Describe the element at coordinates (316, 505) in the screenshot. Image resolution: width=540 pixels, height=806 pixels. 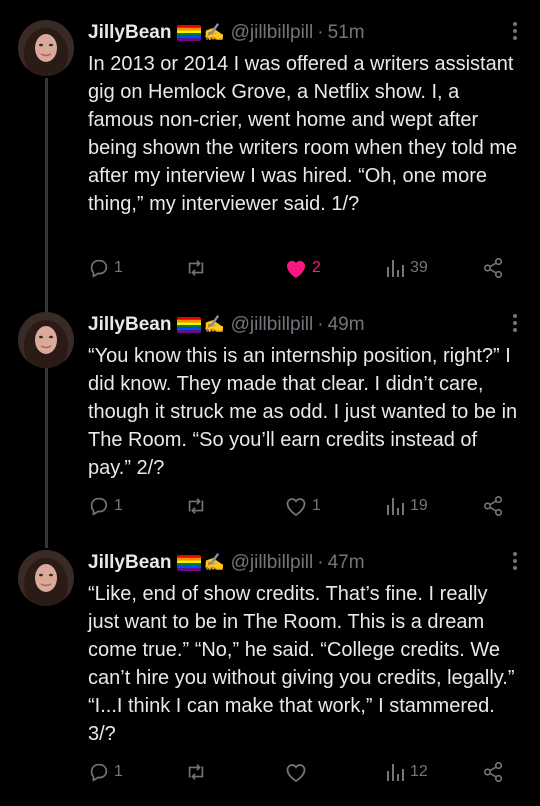
I see `like-count: 1` at that location.